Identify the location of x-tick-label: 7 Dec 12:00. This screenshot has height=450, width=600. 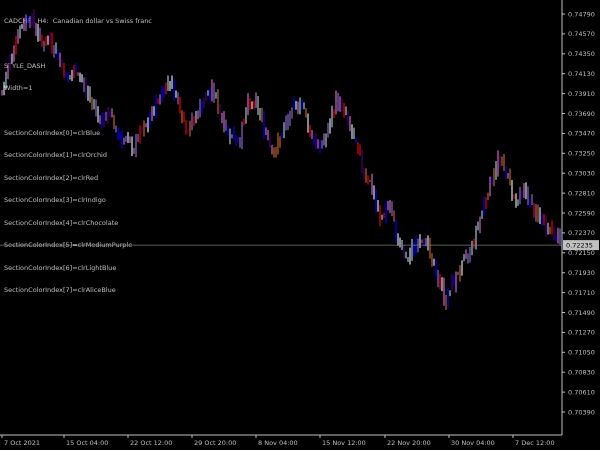
(535, 443).